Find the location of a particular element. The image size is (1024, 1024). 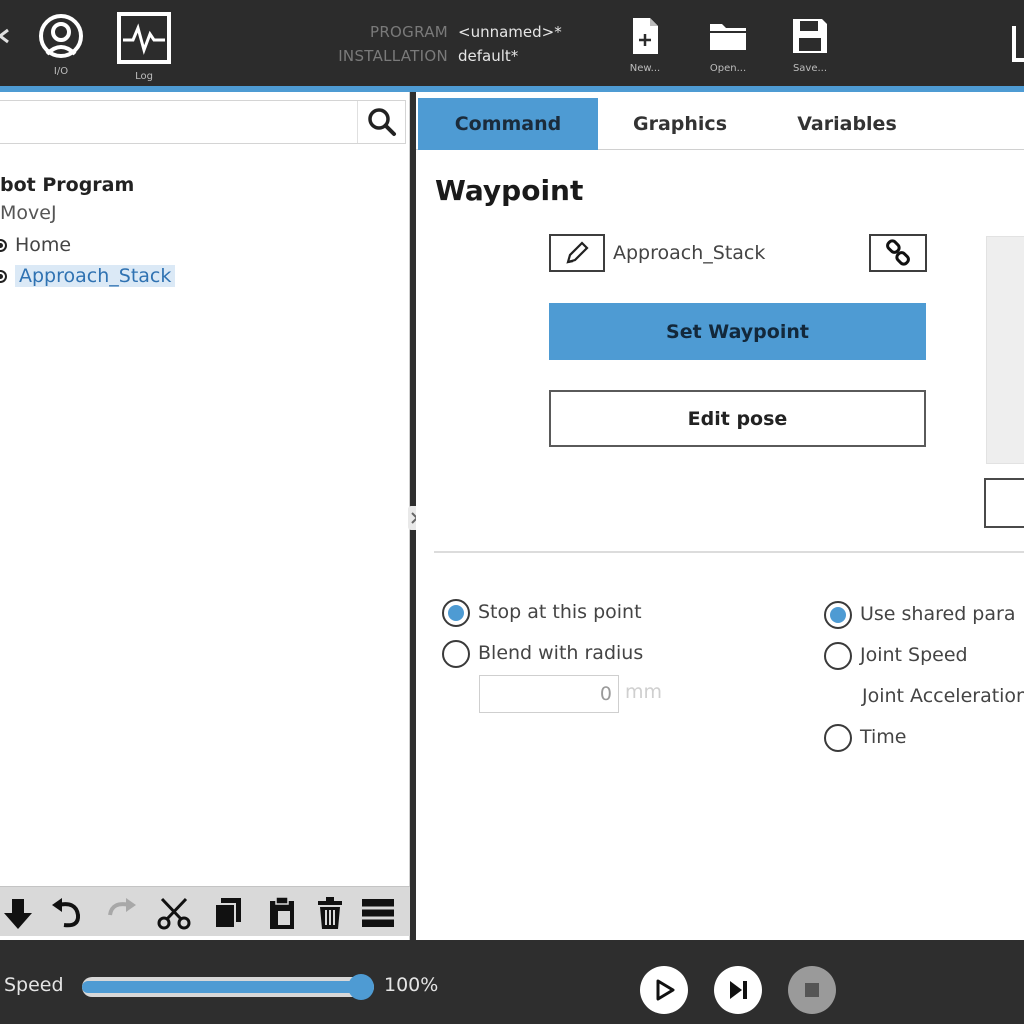

blend-radius-field: 0 is located at coordinates (549, 694).